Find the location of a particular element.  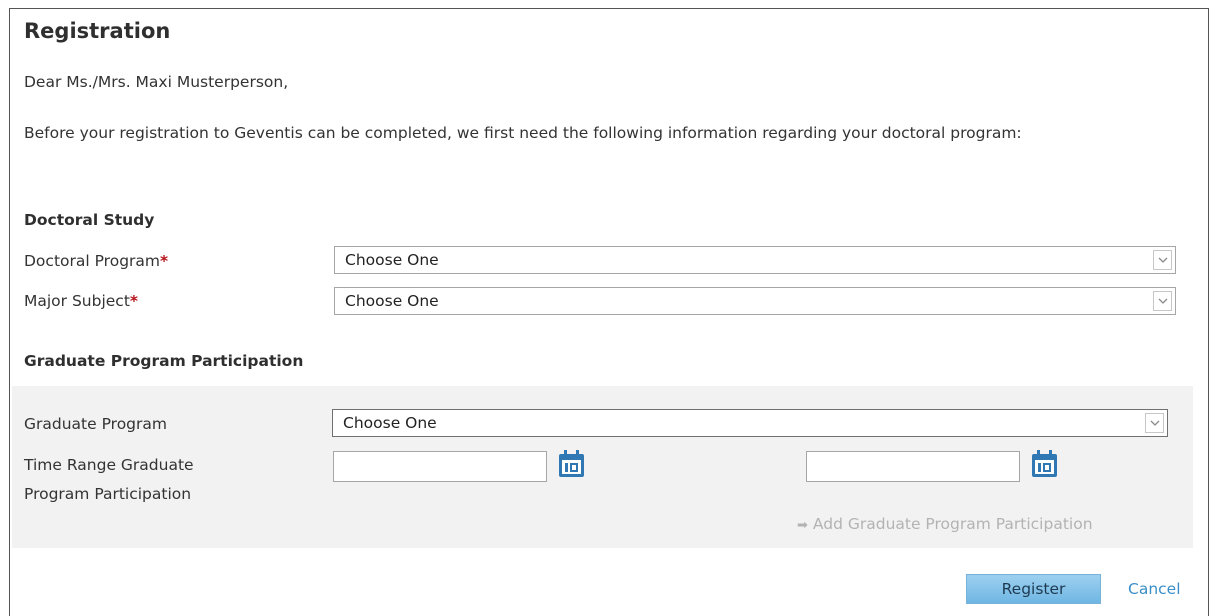

major-subject-select: Choose One is located at coordinates (755, 301).